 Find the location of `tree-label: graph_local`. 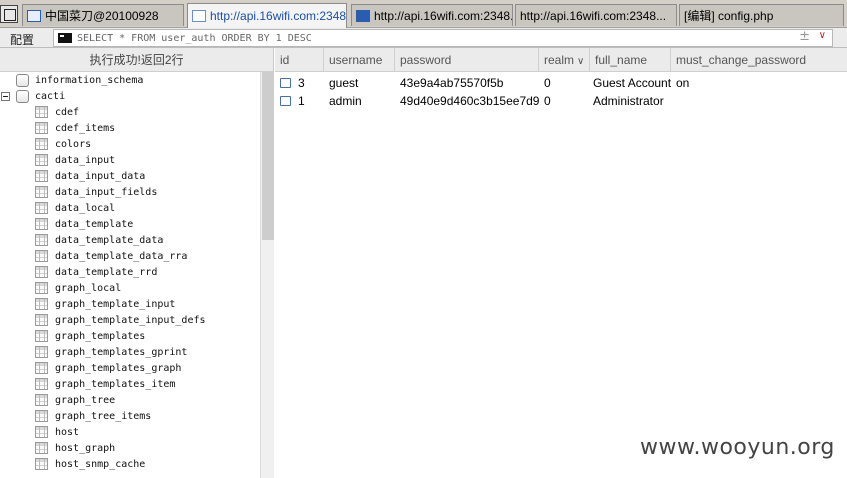

tree-label: graph_local is located at coordinates (88, 288).